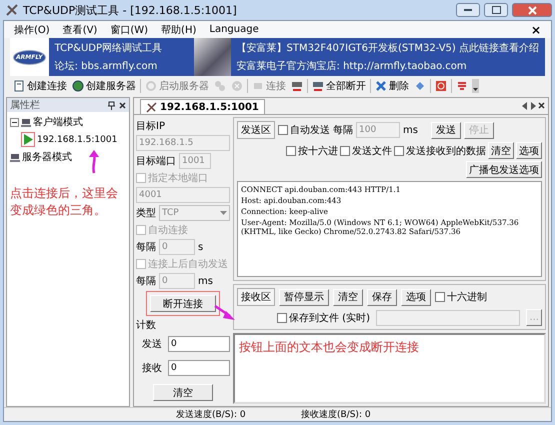 This screenshot has height=425, width=555. Describe the element at coordinates (151, 126) in the screenshot. I see `field-label: 目标IP` at that location.